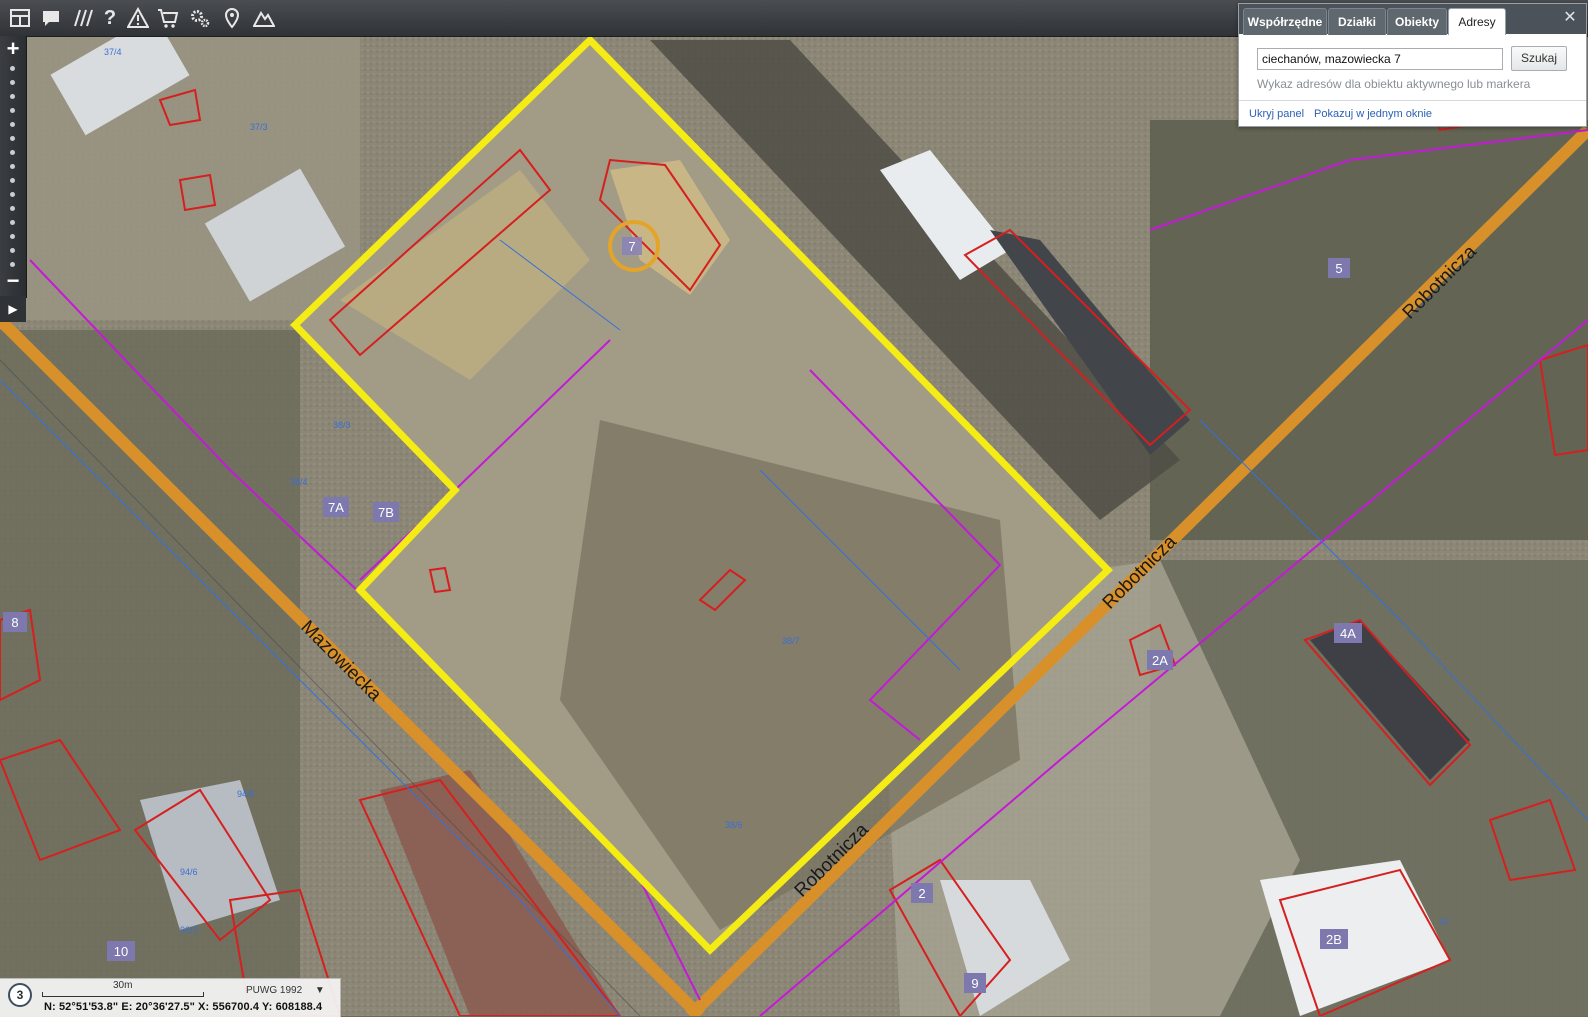 Image resolution: width=1588 pixels, height=1017 pixels. I want to click on panel-footer: Ukryj panel Pokazuj w jednym oknie, so click(1412, 113).